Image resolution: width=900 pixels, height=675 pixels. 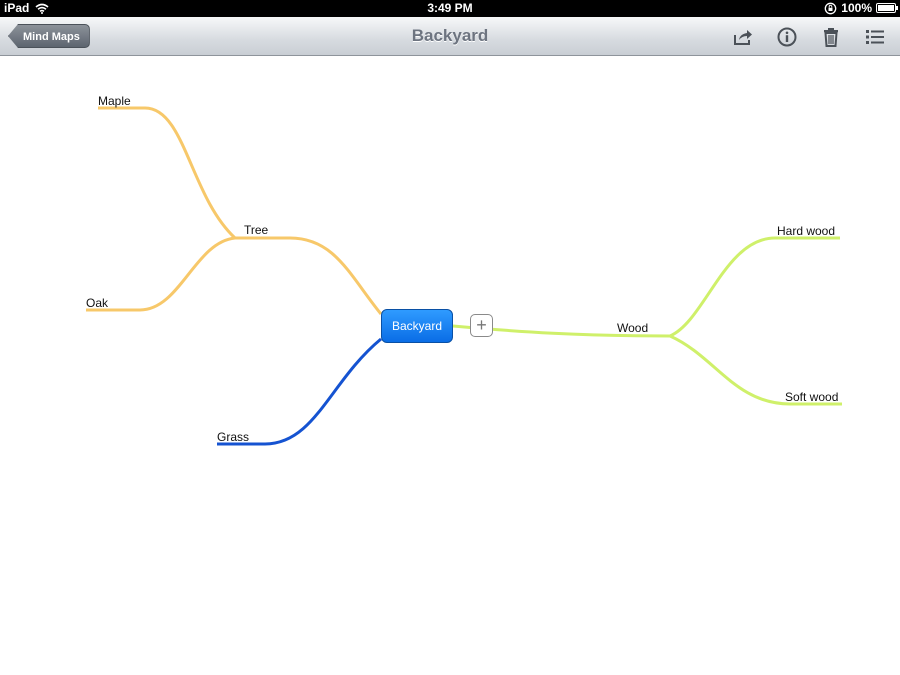 I want to click on list-icon, so click(x=875, y=37).